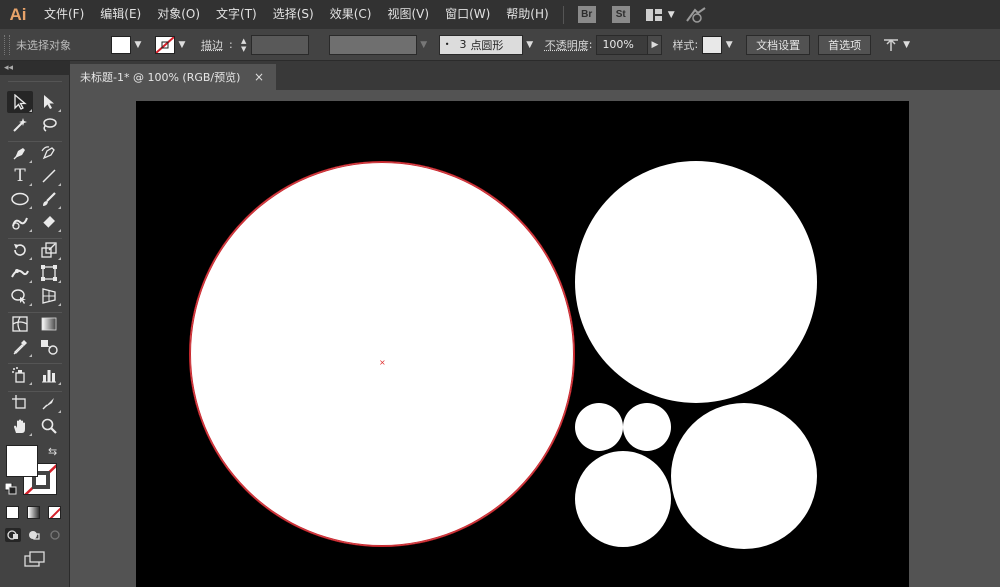 The width and height of the screenshot is (1000, 587). What do you see at coordinates (20, 102) in the screenshot?
I see `selection-tool-icon` at bounding box center [20, 102].